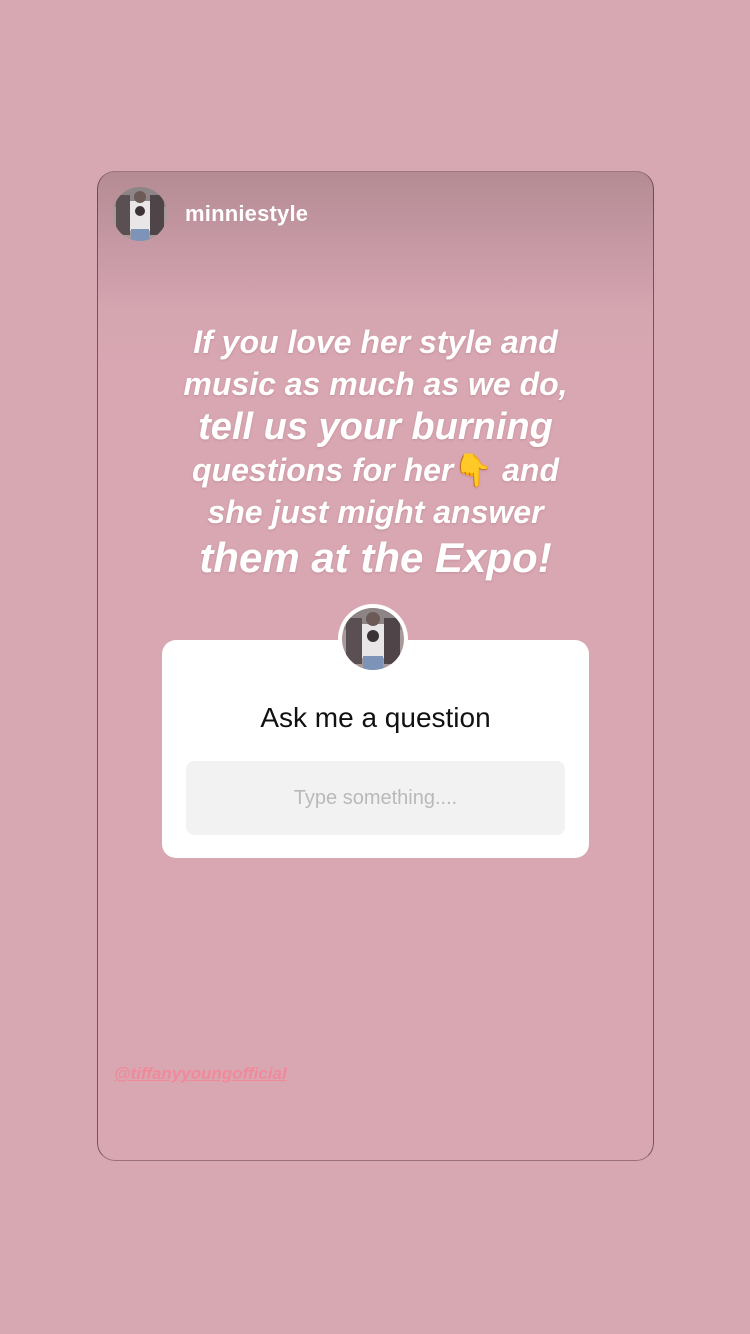 The width and height of the screenshot is (750, 1334). Describe the element at coordinates (375, 512) in the screenshot. I see `caption-line: she just might answer` at that location.